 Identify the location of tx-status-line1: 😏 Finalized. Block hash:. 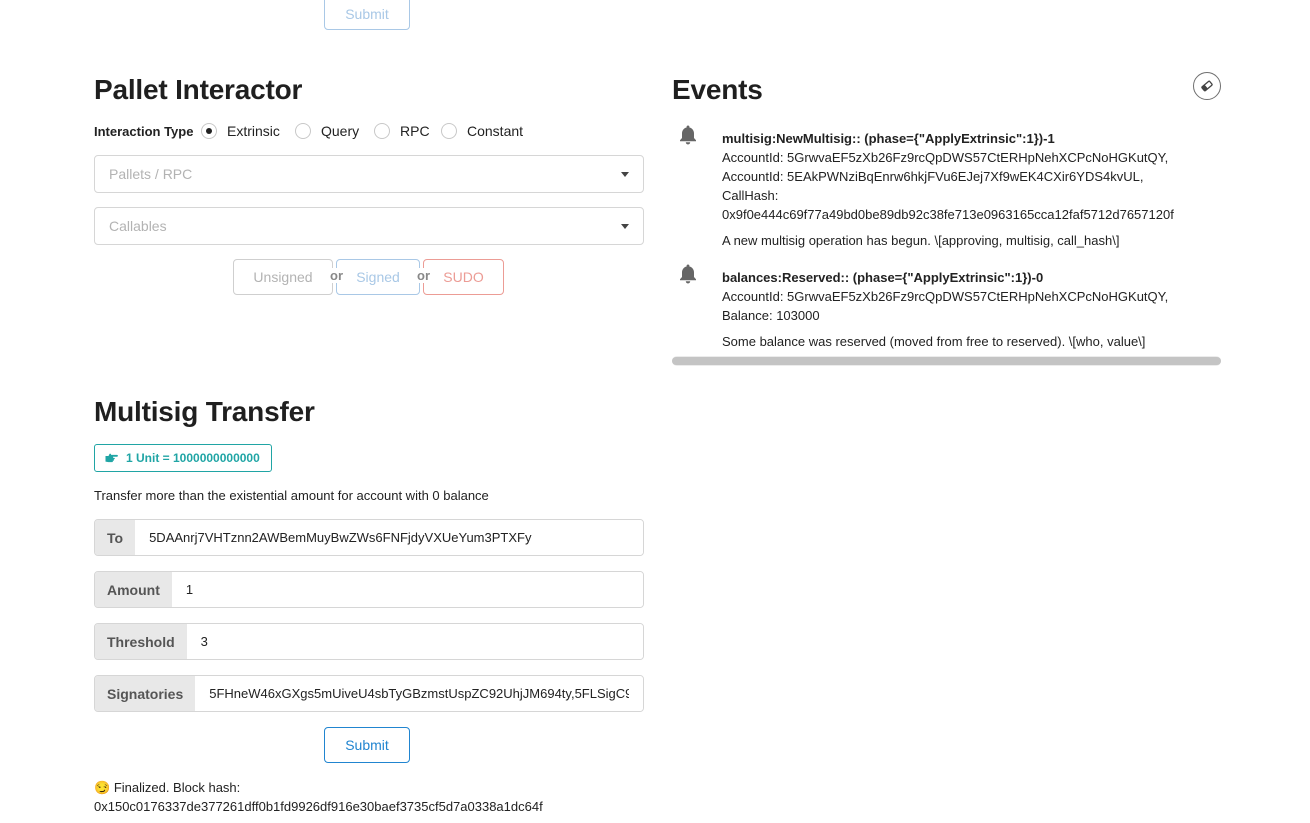
(318, 787).